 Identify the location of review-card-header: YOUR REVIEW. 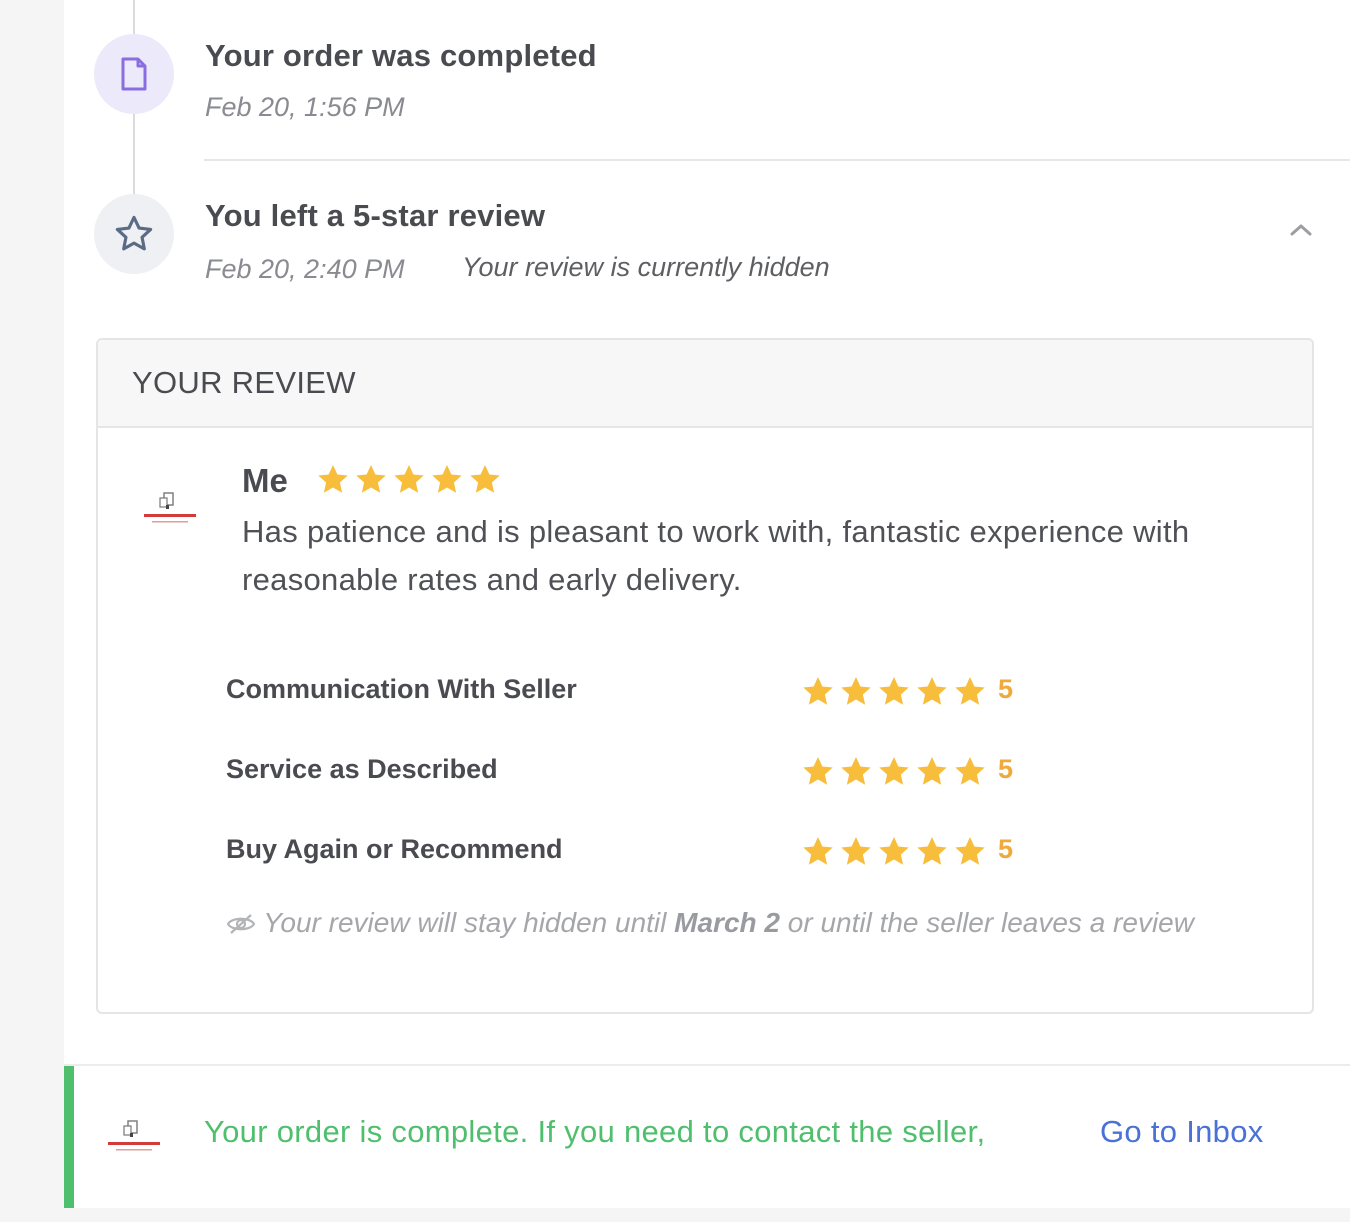
(705, 384).